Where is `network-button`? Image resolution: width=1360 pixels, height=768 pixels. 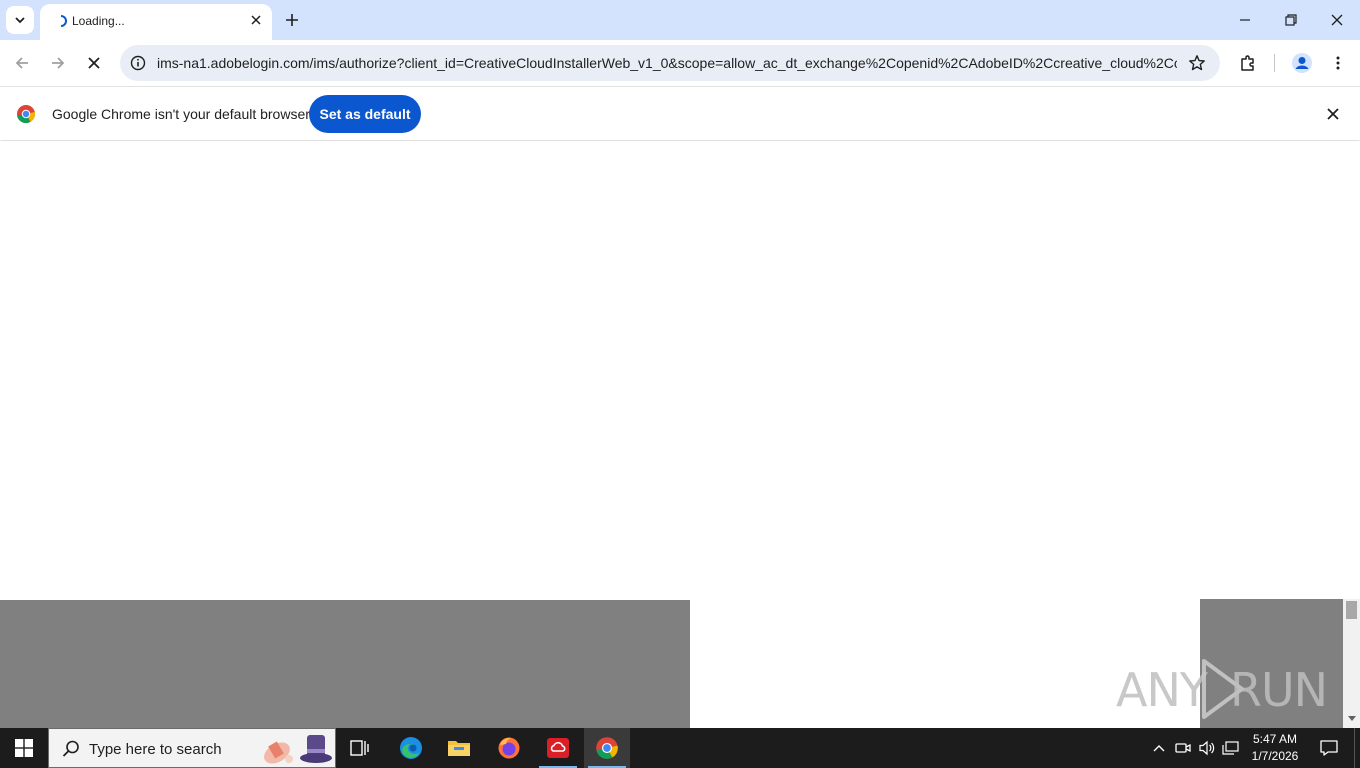 network-button is located at coordinates (1231, 748).